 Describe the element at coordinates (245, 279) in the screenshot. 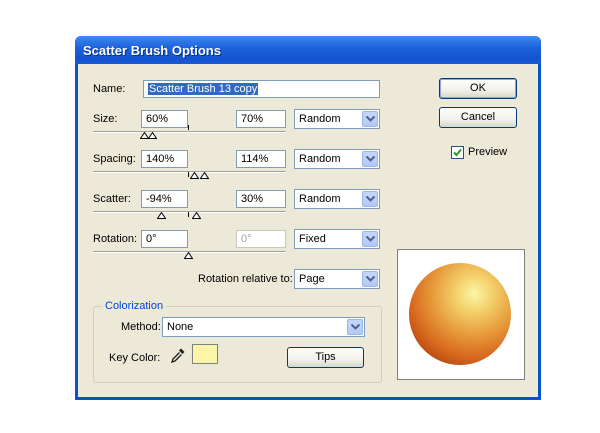

I see `rotation-relative-label: Rotation relative to:` at that location.